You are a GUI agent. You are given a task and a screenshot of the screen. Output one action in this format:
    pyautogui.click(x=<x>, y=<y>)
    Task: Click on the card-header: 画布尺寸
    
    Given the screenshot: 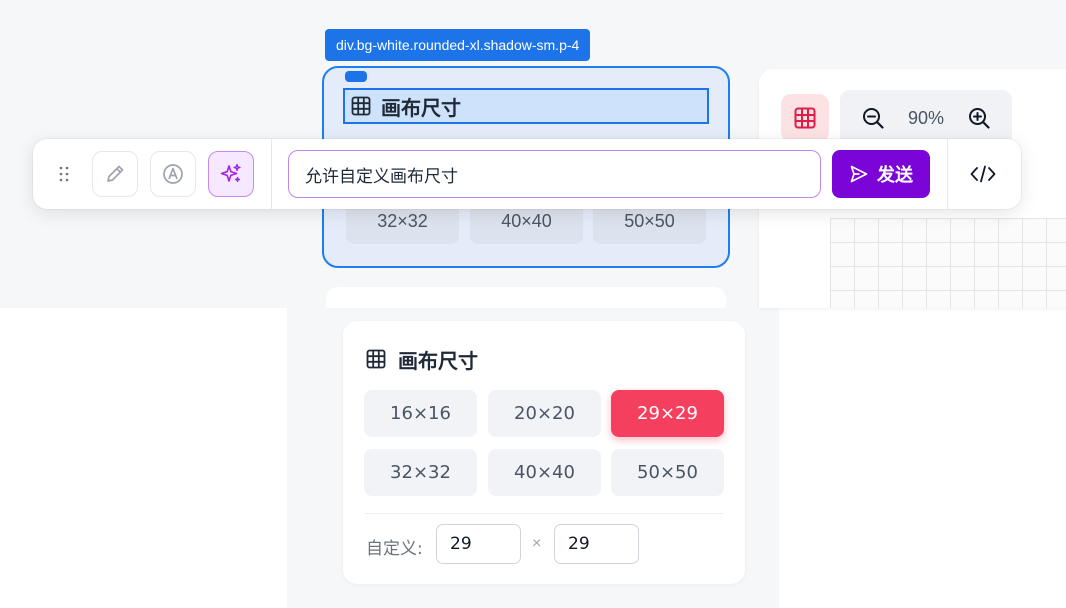 What is the action you would take?
    pyautogui.click(x=422, y=359)
    